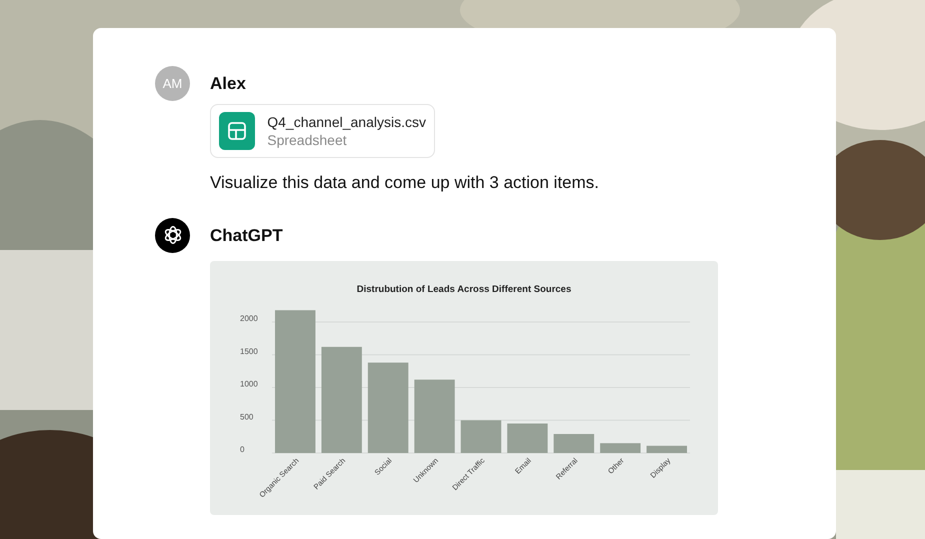 This screenshot has width=925, height=539. Describe the element at coordinates (172, 235) in the screenshot. I see `logo-icon` at that location.